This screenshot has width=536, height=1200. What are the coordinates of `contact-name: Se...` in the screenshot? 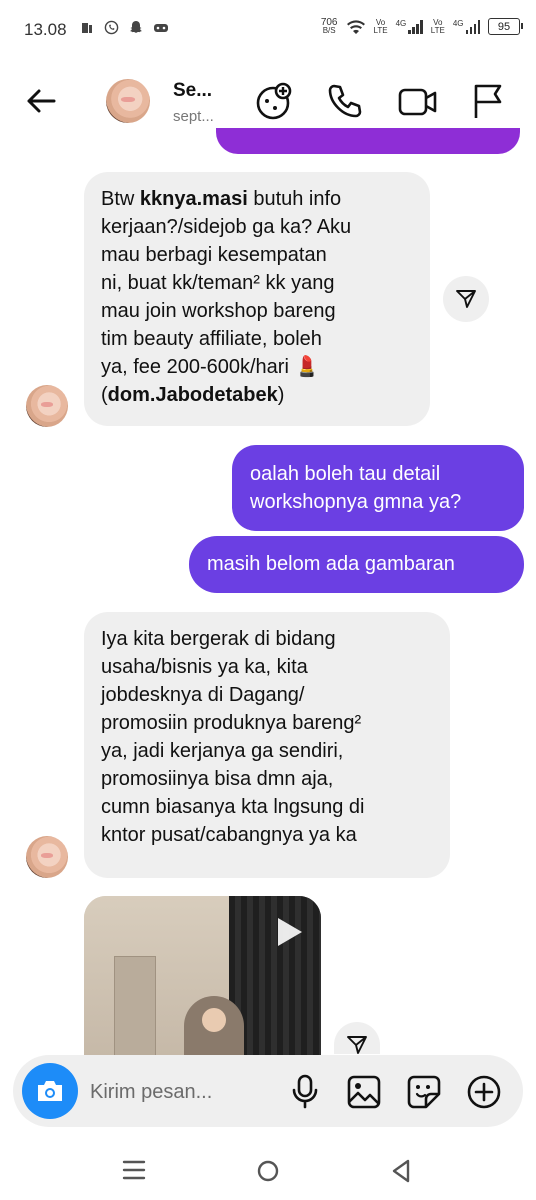 It's located at (192, 91).